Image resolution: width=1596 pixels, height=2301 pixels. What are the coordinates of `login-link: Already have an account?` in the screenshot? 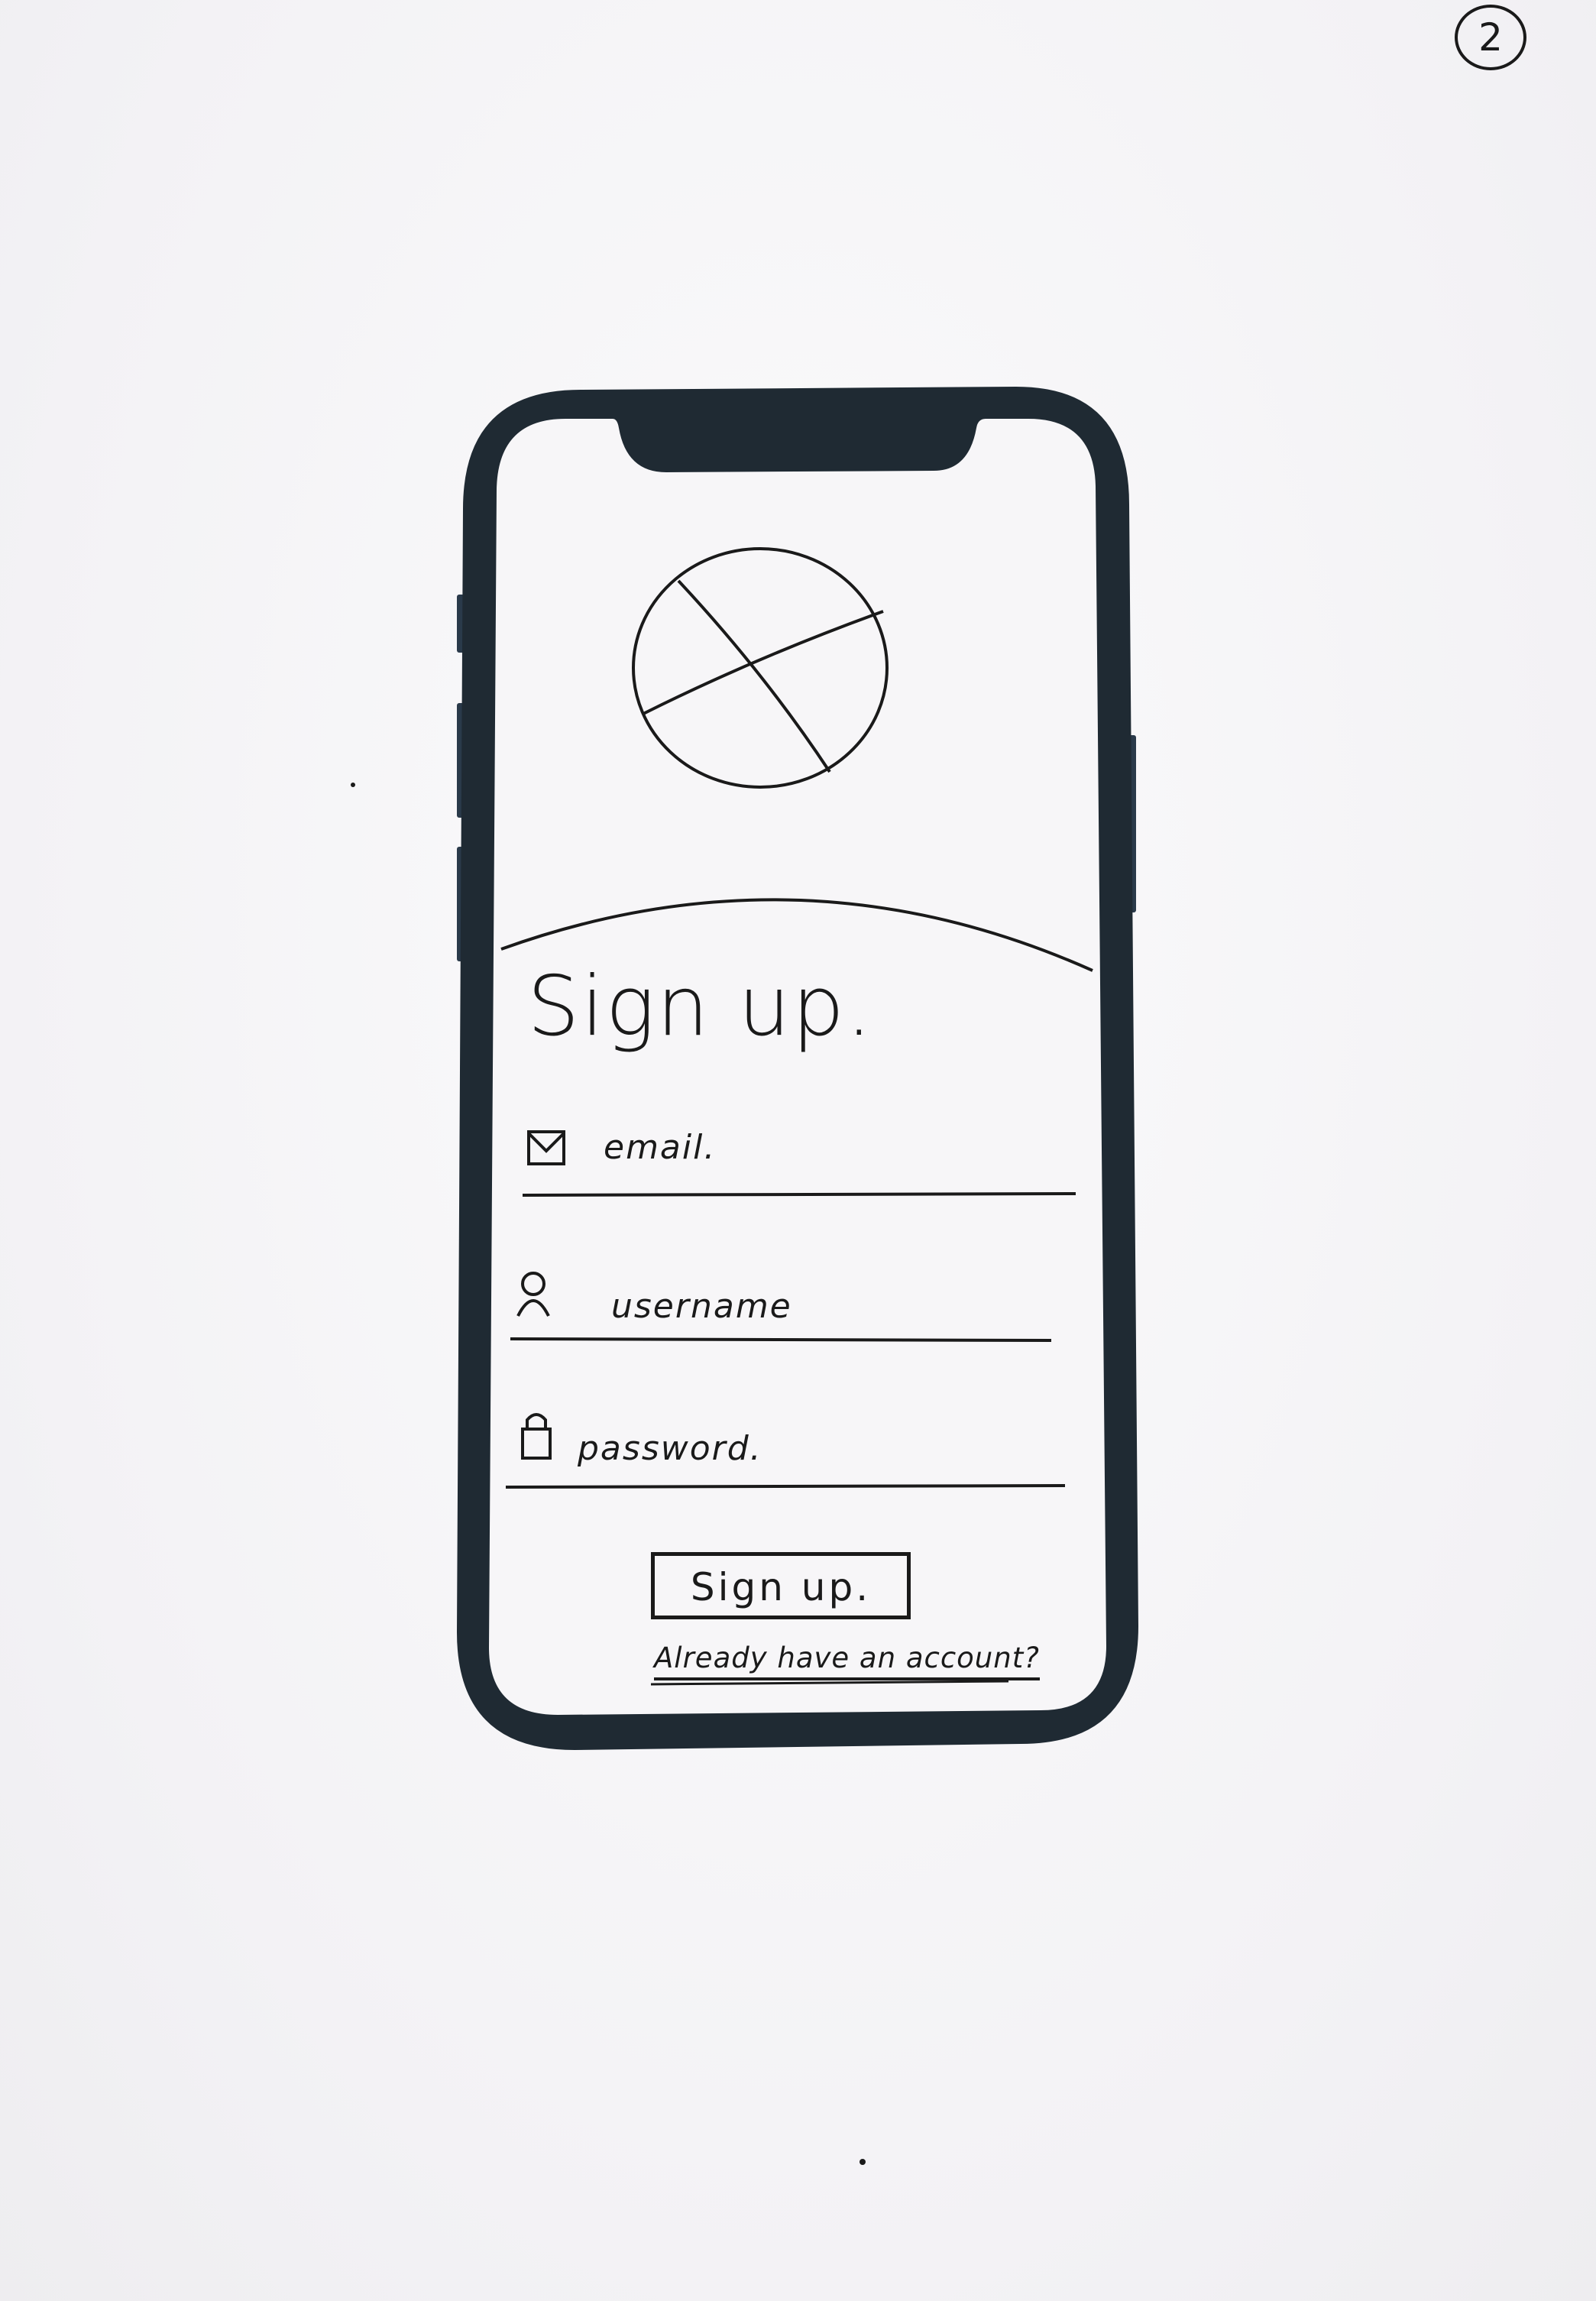 It's located at (847, 1660).